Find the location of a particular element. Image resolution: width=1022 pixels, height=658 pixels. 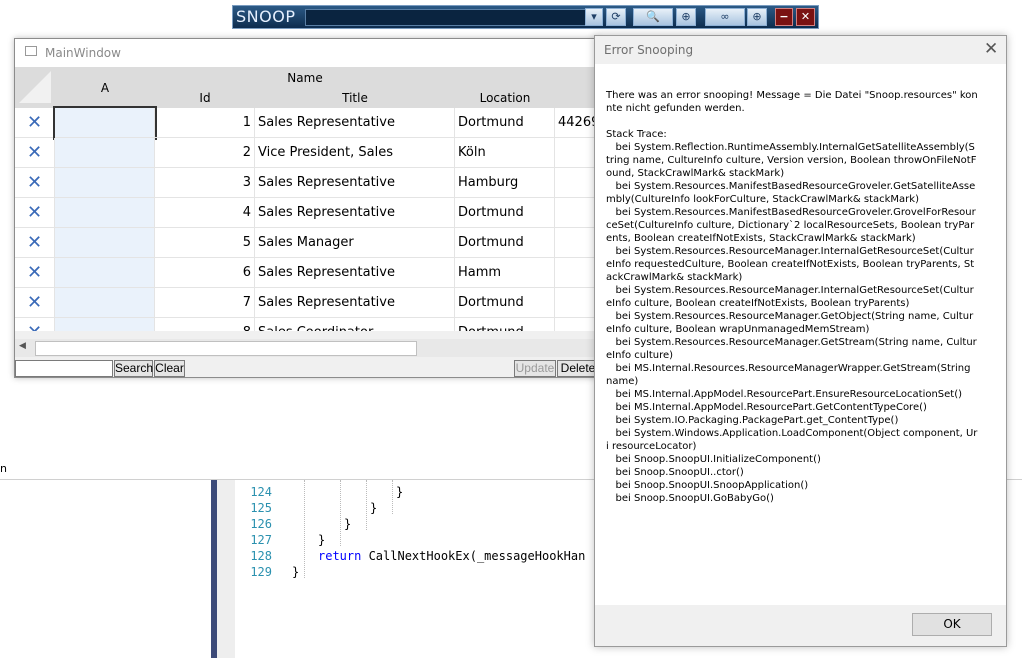

snoop-button: 🔍 is located at coordinates (653, 17).